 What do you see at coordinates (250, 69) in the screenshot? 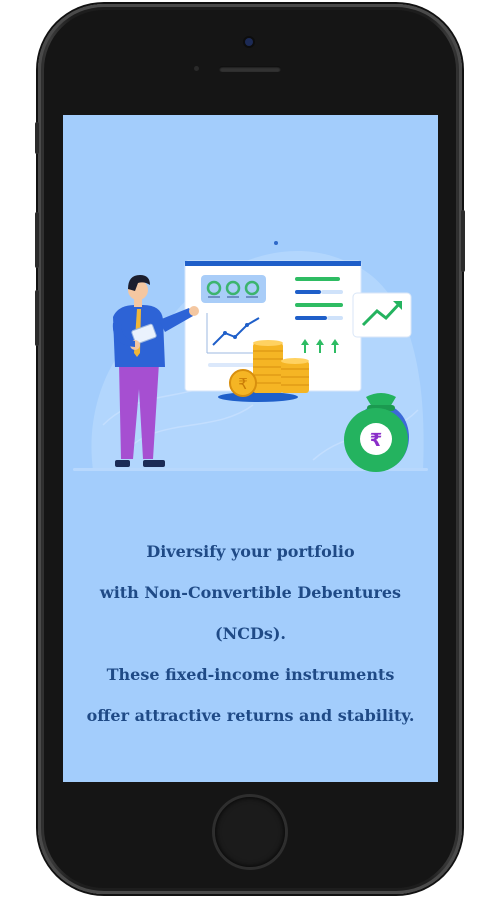
I see `earpiece-speaker` at bounding box center [250, 69].